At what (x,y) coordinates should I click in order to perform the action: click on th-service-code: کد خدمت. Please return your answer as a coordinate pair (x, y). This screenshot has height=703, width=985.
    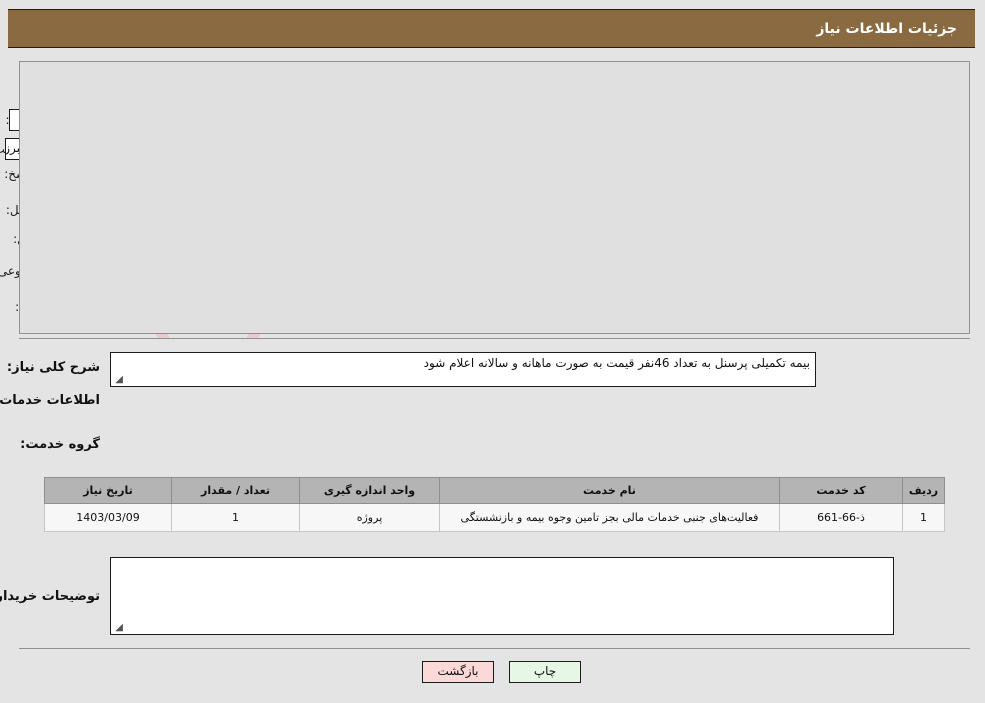
    Looking at the image, I should click on (842, 490).